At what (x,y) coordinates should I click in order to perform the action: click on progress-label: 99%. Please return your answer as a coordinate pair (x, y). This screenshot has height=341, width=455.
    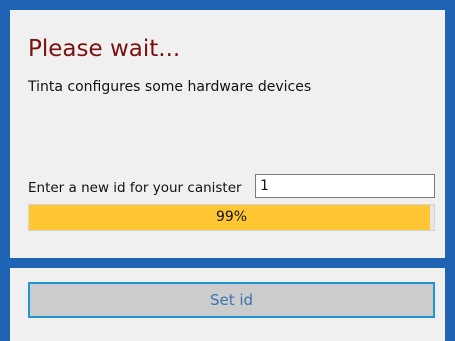
    Looking at the image, I should click on (231, 217).